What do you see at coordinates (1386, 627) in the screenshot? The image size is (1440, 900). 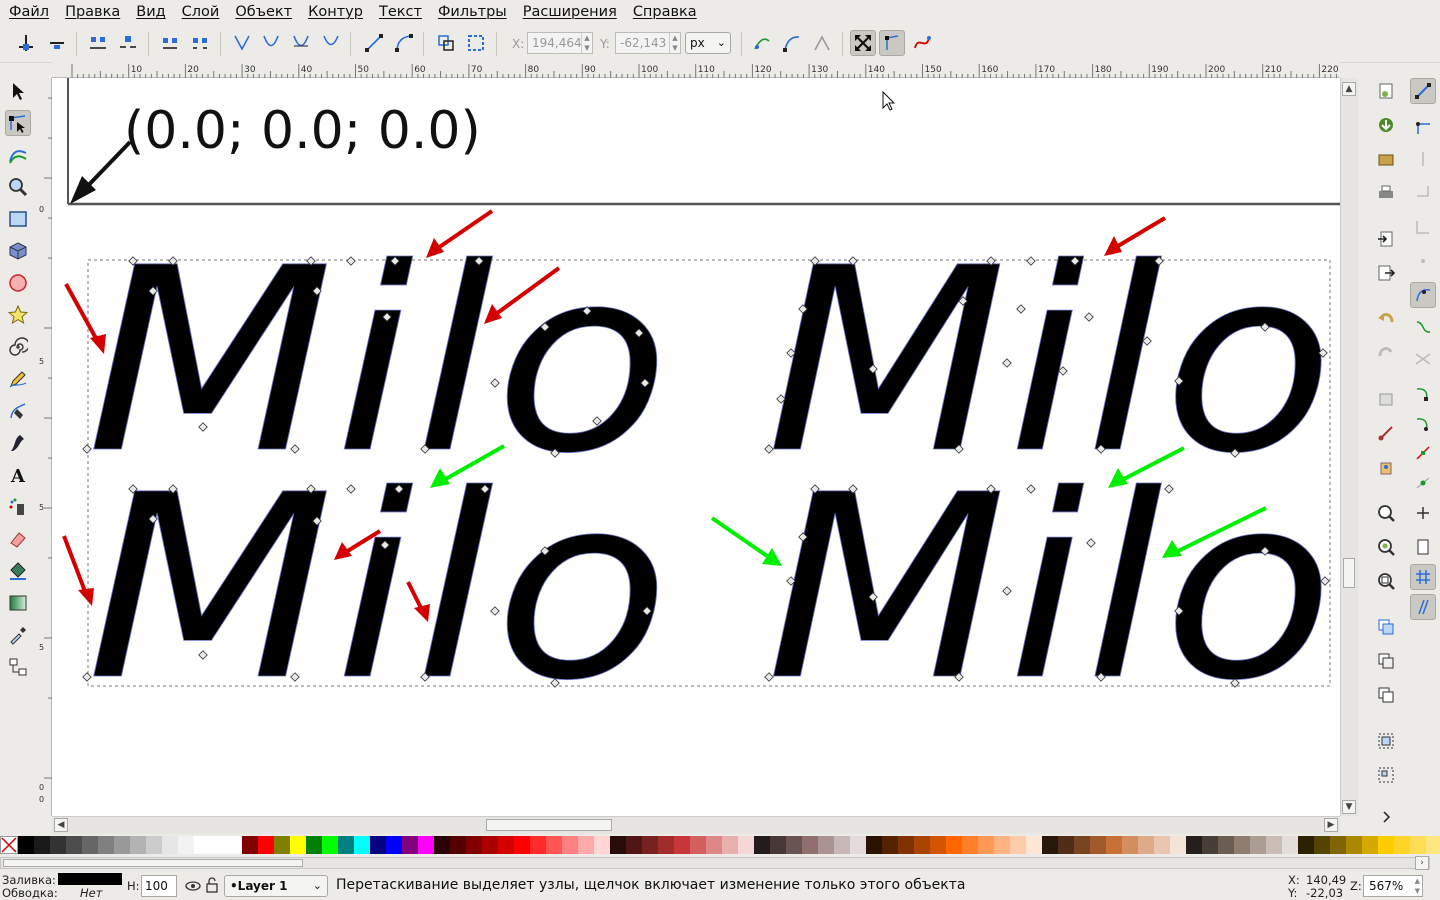 I see `duplicate-button` at bounding box center [1386, 627].